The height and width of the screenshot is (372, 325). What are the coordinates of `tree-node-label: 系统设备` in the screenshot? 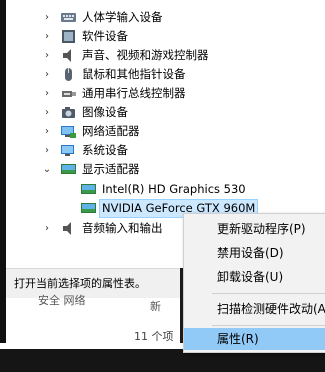 It's located at (105, 150).